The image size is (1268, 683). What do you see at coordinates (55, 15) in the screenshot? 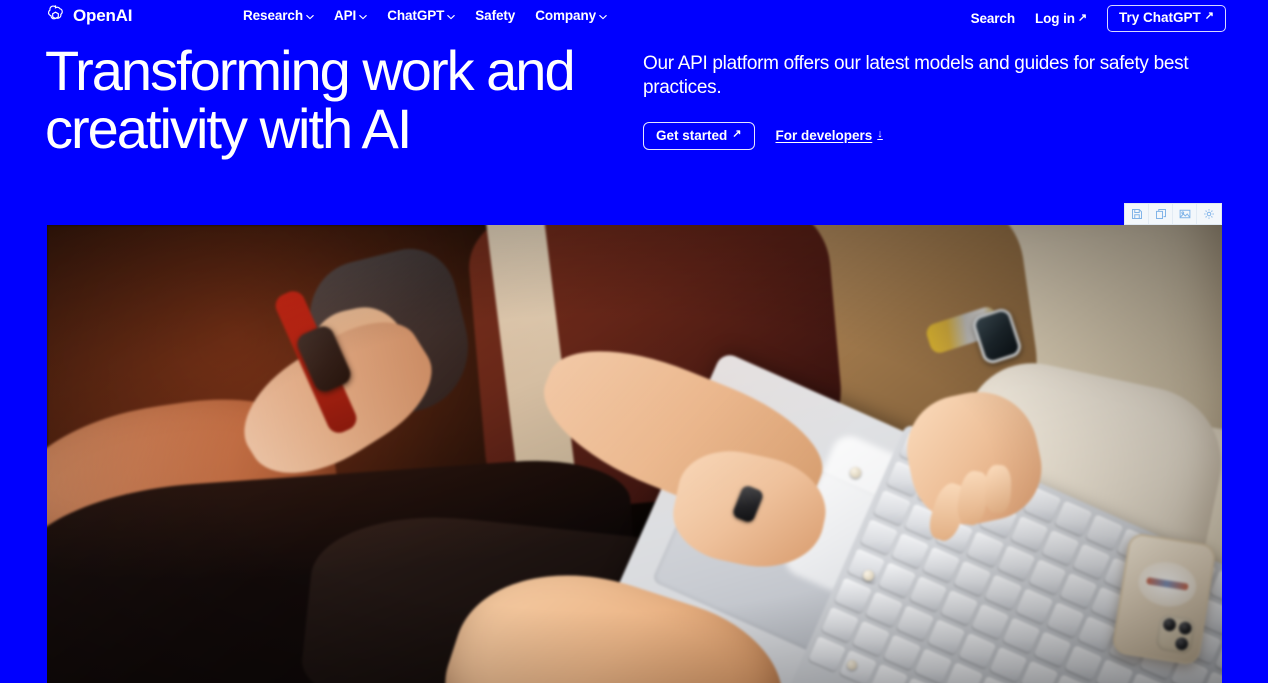
I see `openai-blossom-logo-icon` at bounding box center [55, 15].